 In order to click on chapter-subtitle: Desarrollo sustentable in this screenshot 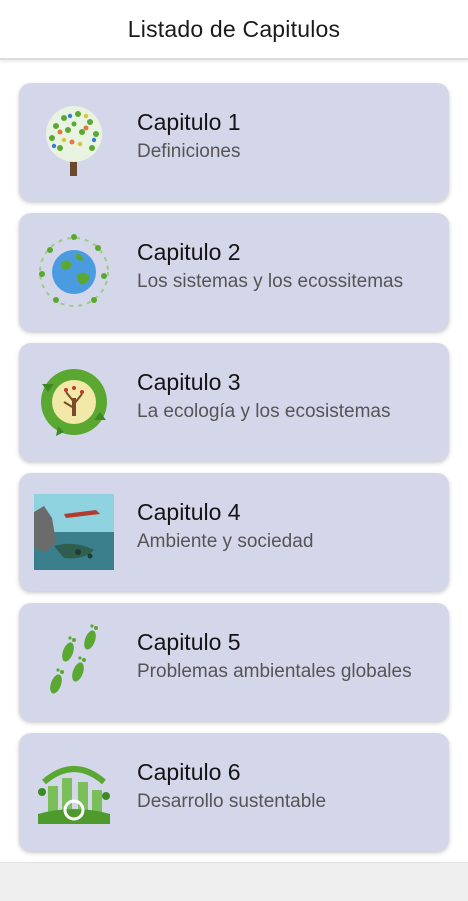, I will do `click(232, 801)`.